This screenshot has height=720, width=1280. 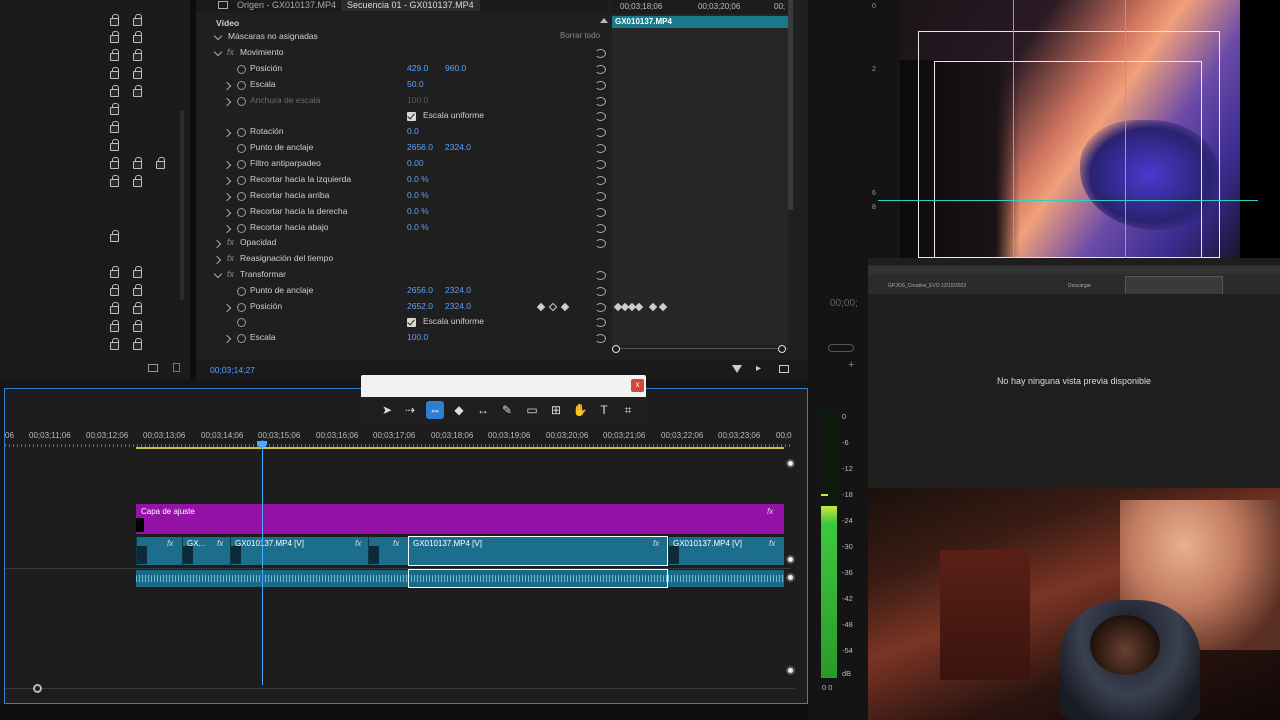 What do you see at coordinates (417, 68) in the screenshot?
I see `property-value: 429.0` at bounding box center [417, 68].